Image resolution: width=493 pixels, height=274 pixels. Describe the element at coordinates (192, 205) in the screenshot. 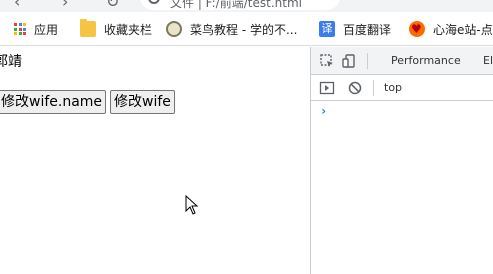

I see `mouse-cursor-icon` at that location.